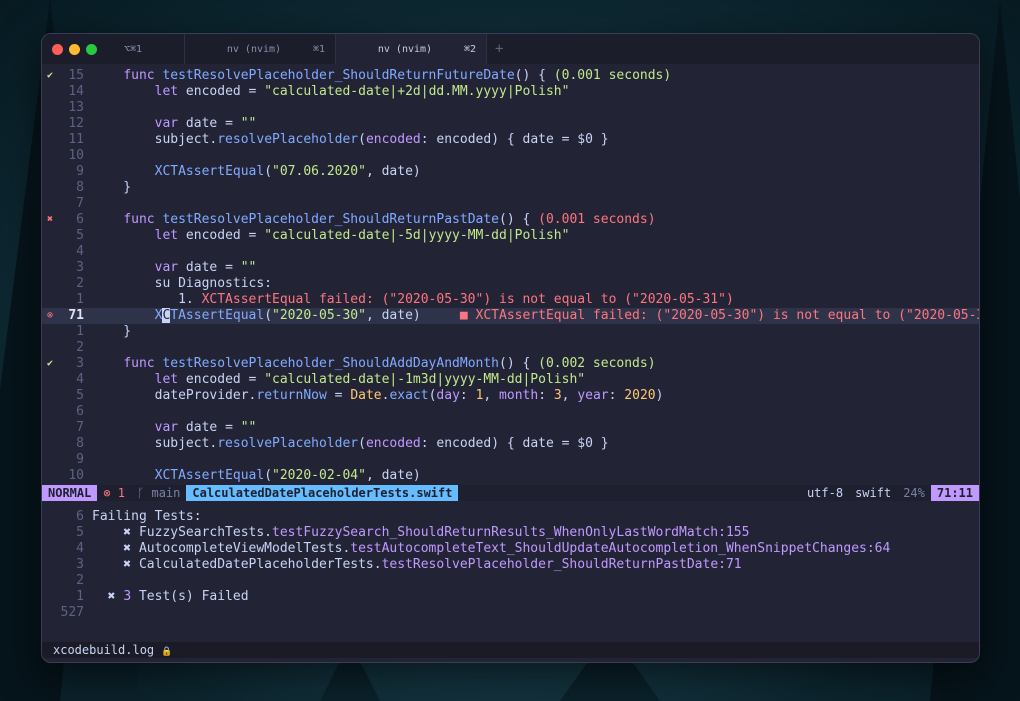  I want to click on line-number: 11, so click(76, 139).